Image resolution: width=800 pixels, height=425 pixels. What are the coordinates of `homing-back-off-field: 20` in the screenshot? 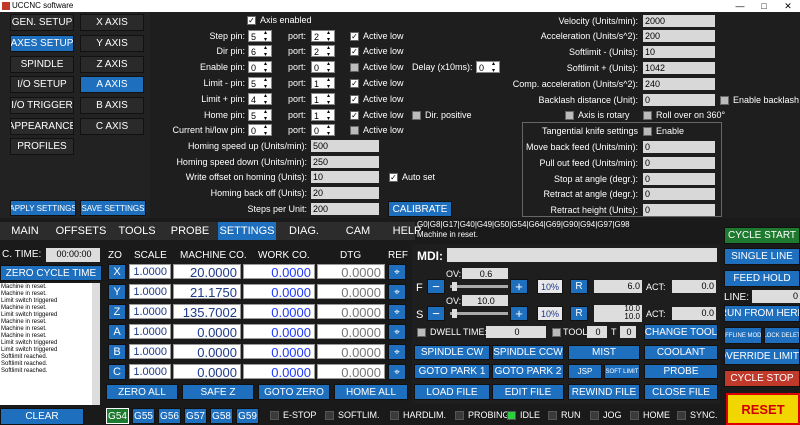 It's located at (345, 193).